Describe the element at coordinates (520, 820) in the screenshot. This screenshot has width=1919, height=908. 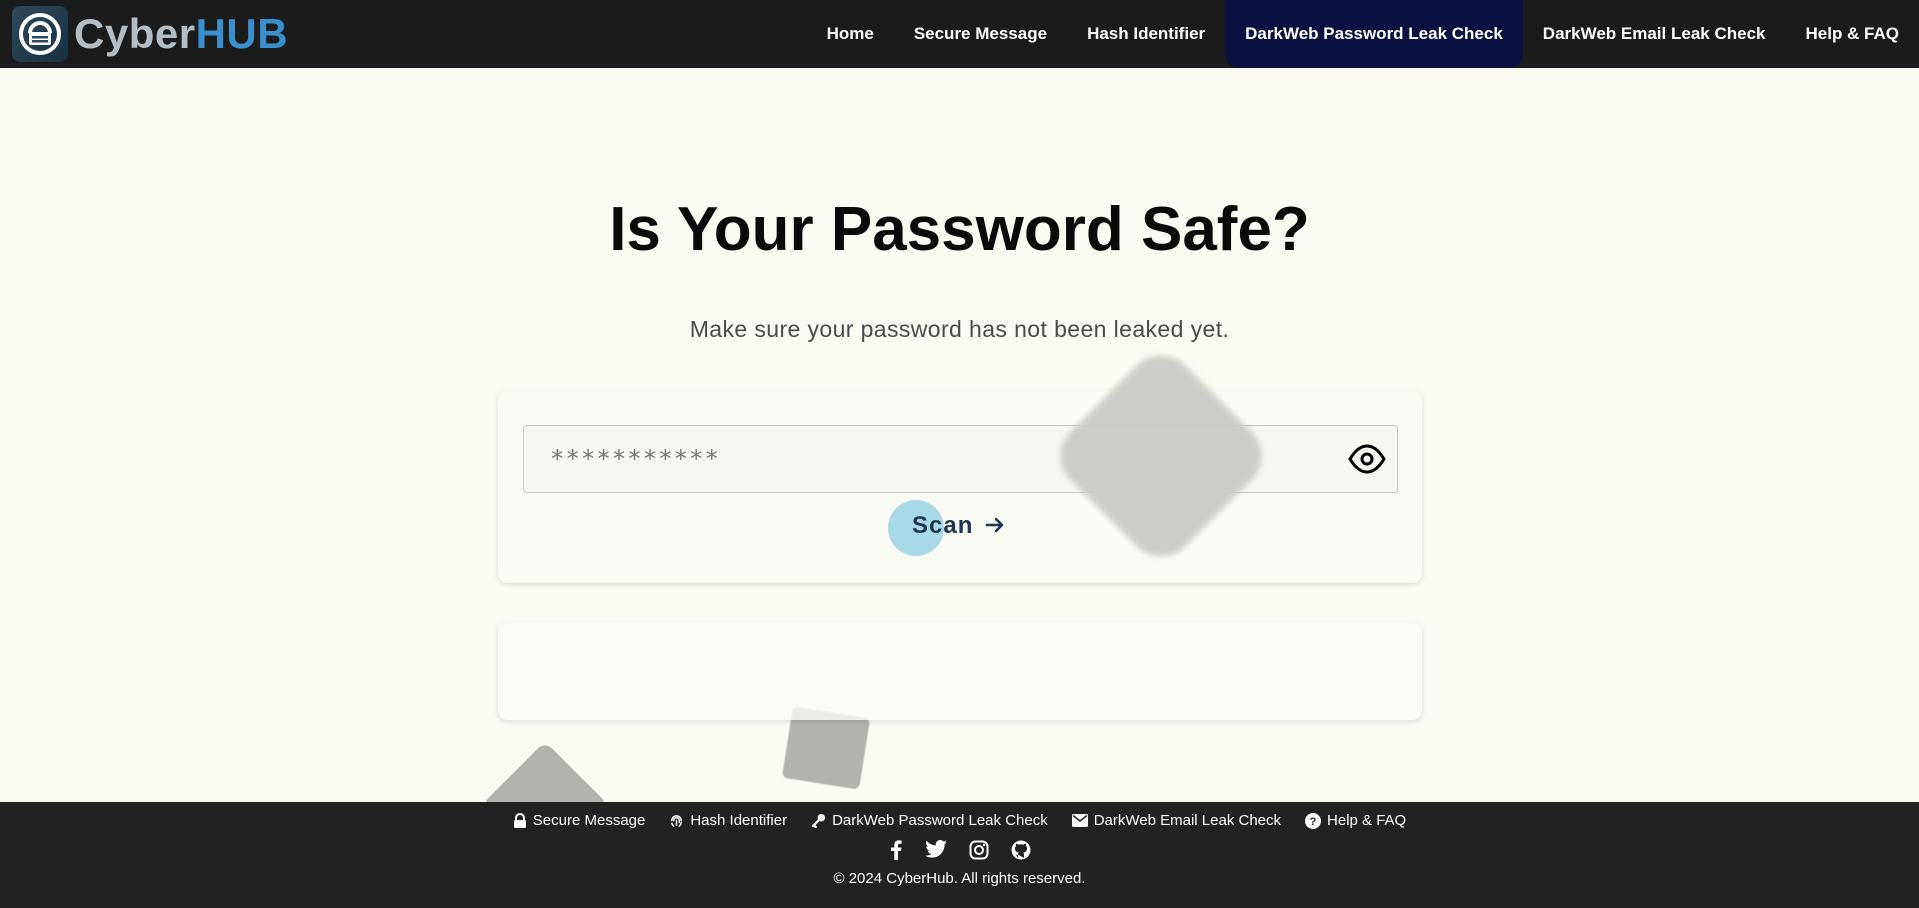
I see `lock-icon` at that location.